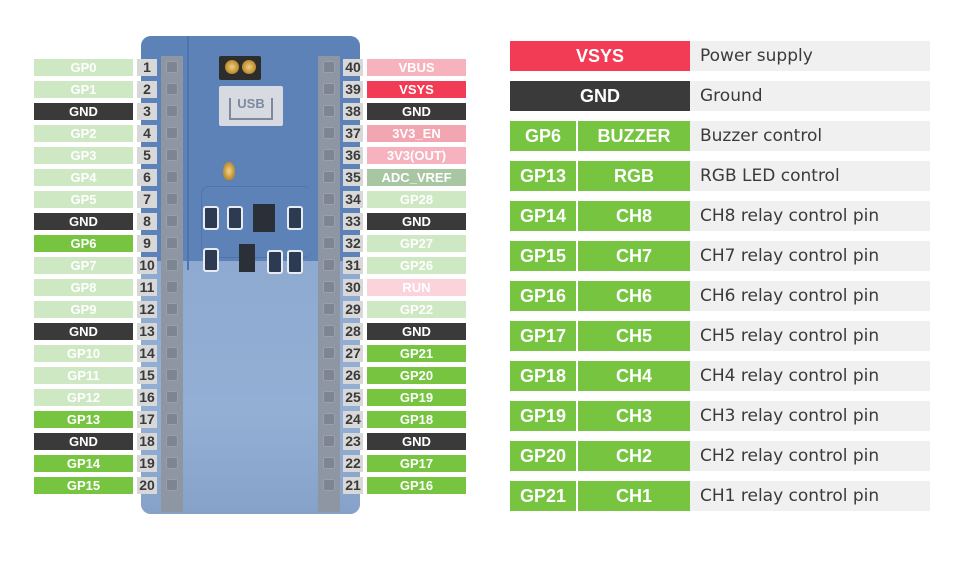 This screenshot has width=960, height=570. Describe the element at coordinates (600, 56) in the screenshot. I see `pin-cell: VSYS` at that location.